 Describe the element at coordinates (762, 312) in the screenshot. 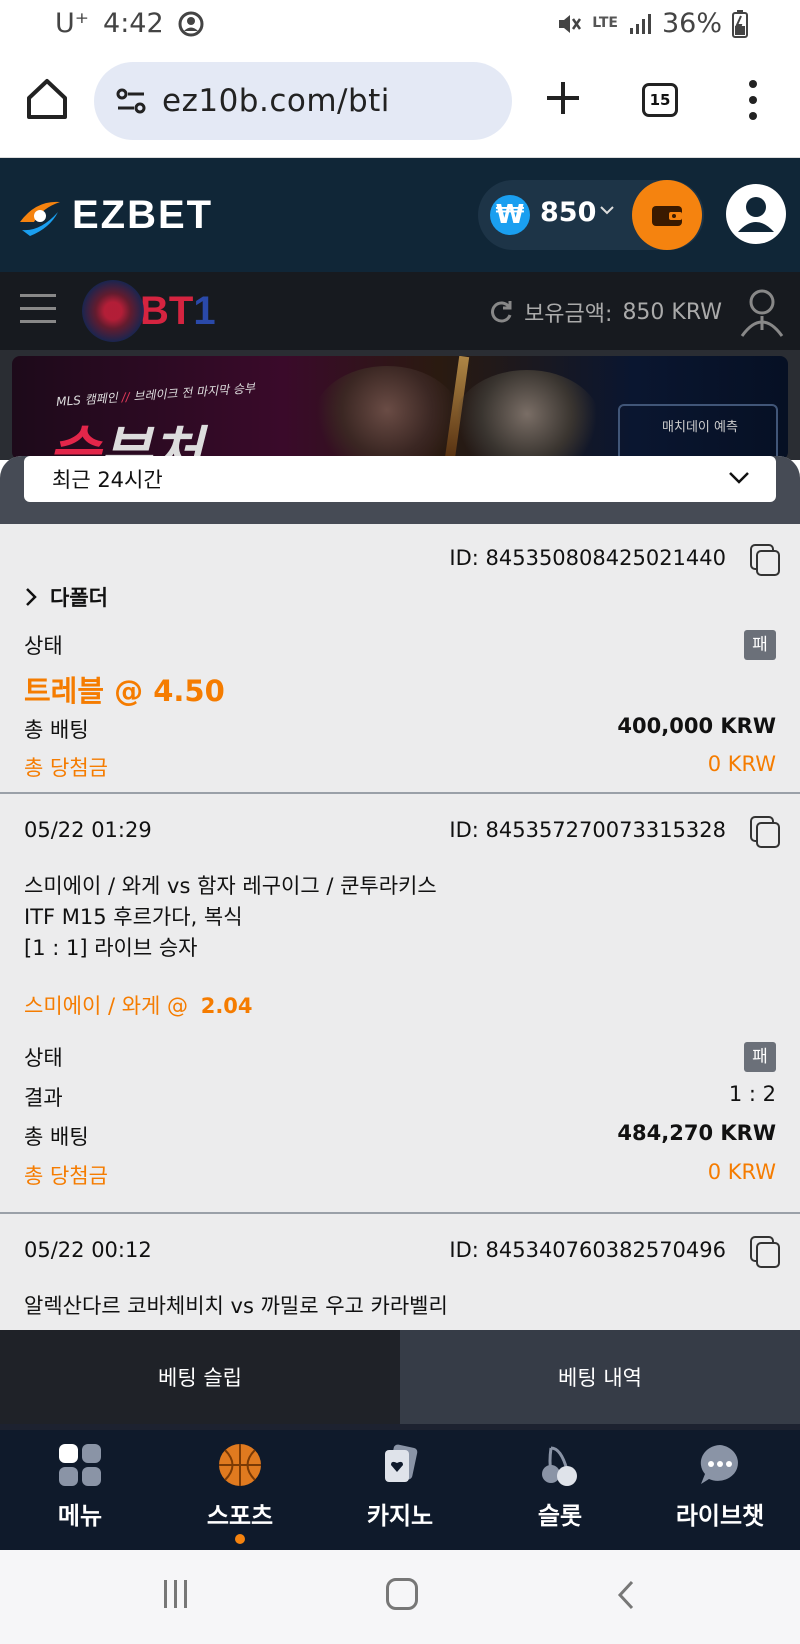

I see `bti-user-icon` at that location.